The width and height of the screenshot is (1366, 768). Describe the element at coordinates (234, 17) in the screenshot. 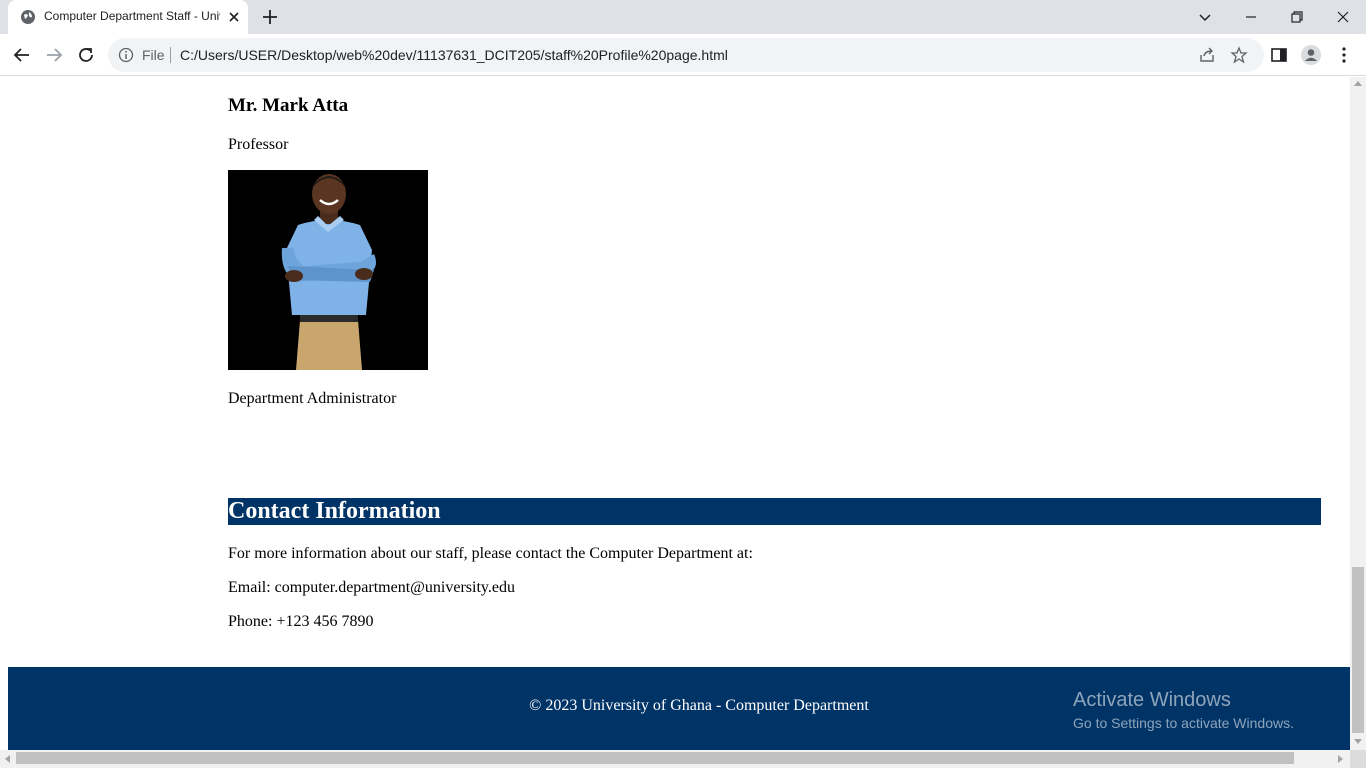

I see `close-icon` at that location.